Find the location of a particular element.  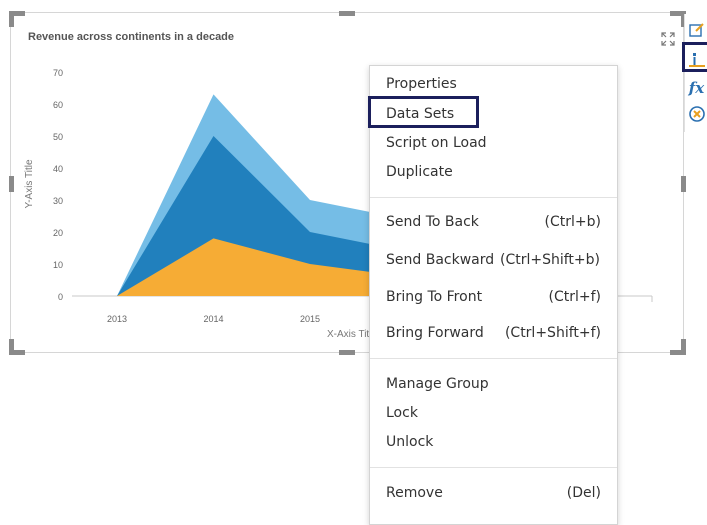

menu-item-label: Properties is located at coordinates (421, 84).